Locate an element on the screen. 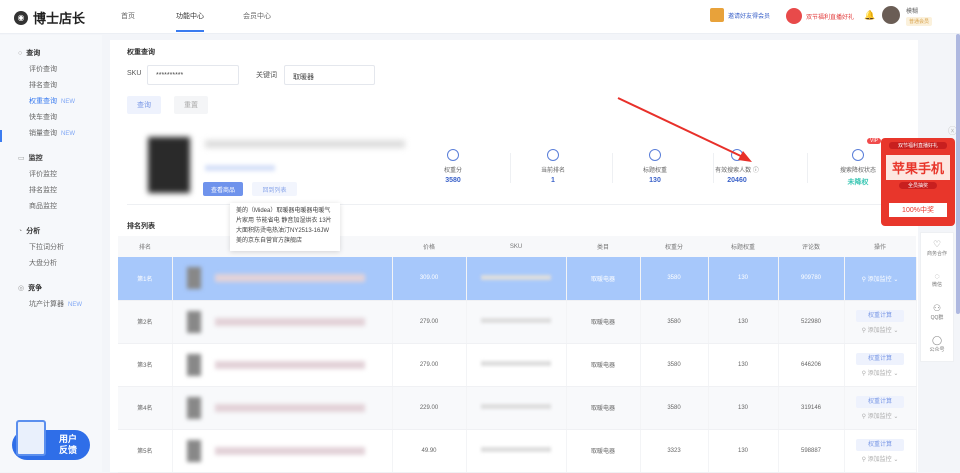 Image resolution: width=960 pixels, height=473 pixels. sku-input: ********** is located at coordinates (193, 75).